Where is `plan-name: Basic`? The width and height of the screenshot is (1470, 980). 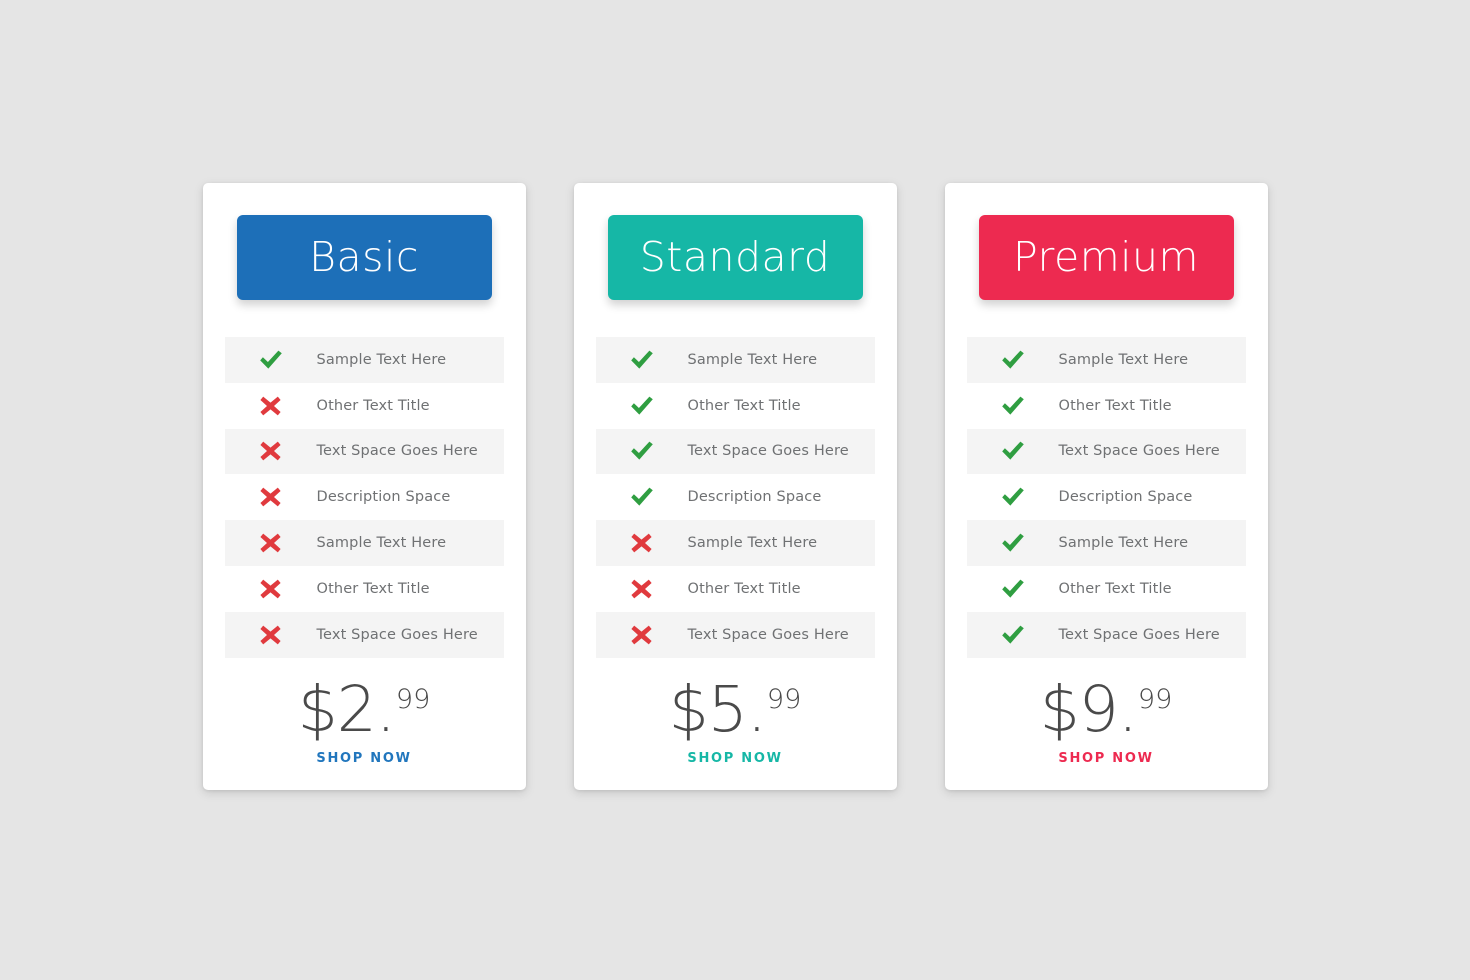 plan-name: Basic is located at coordinates (364, 257).